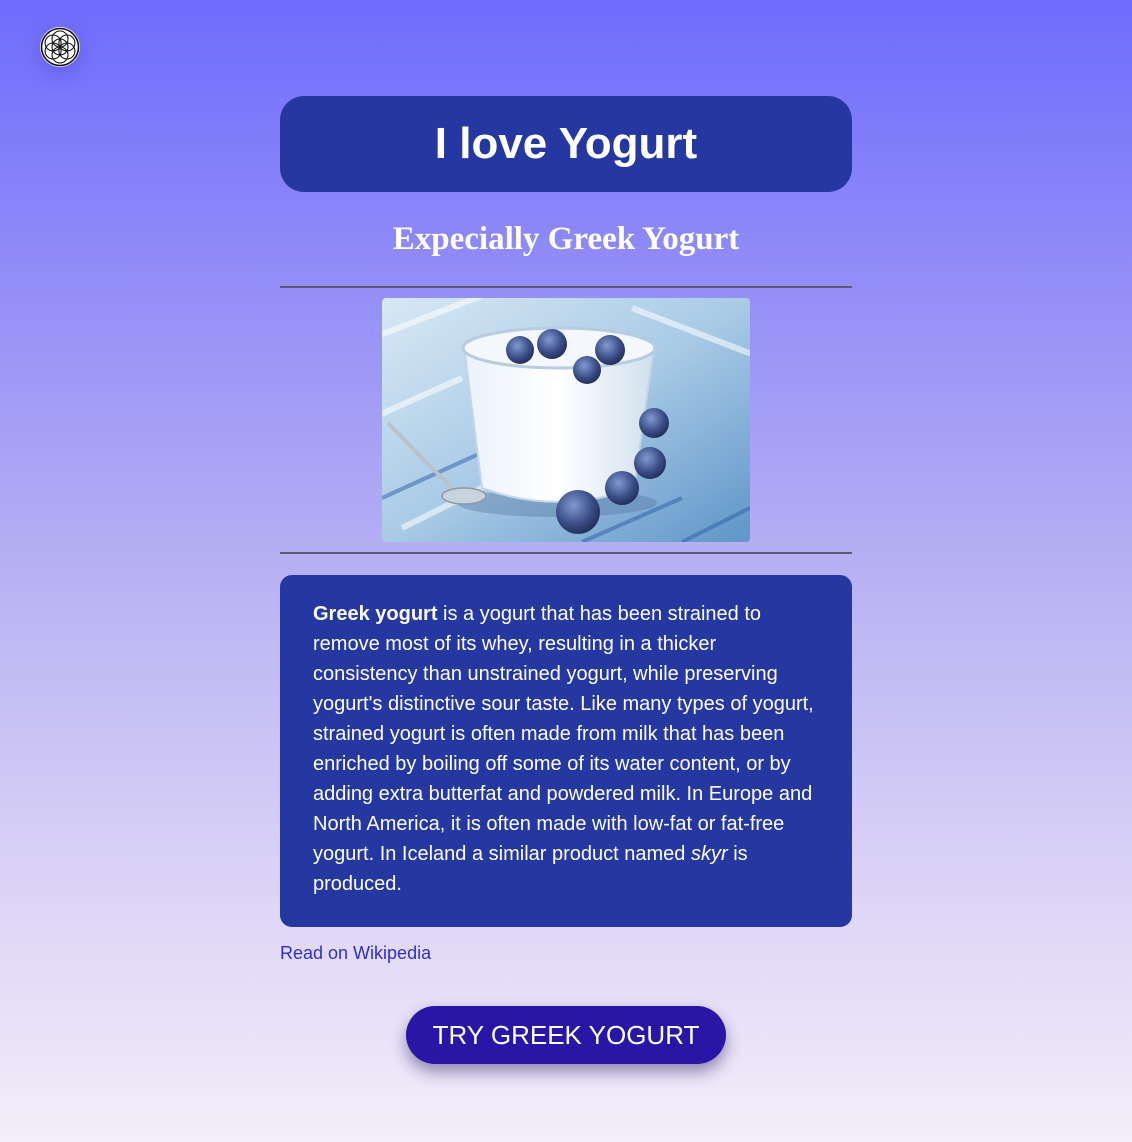 The width and height of the screenshot is (1132, 1142). I want to click on yogurt-illustration, so click(566, 420).